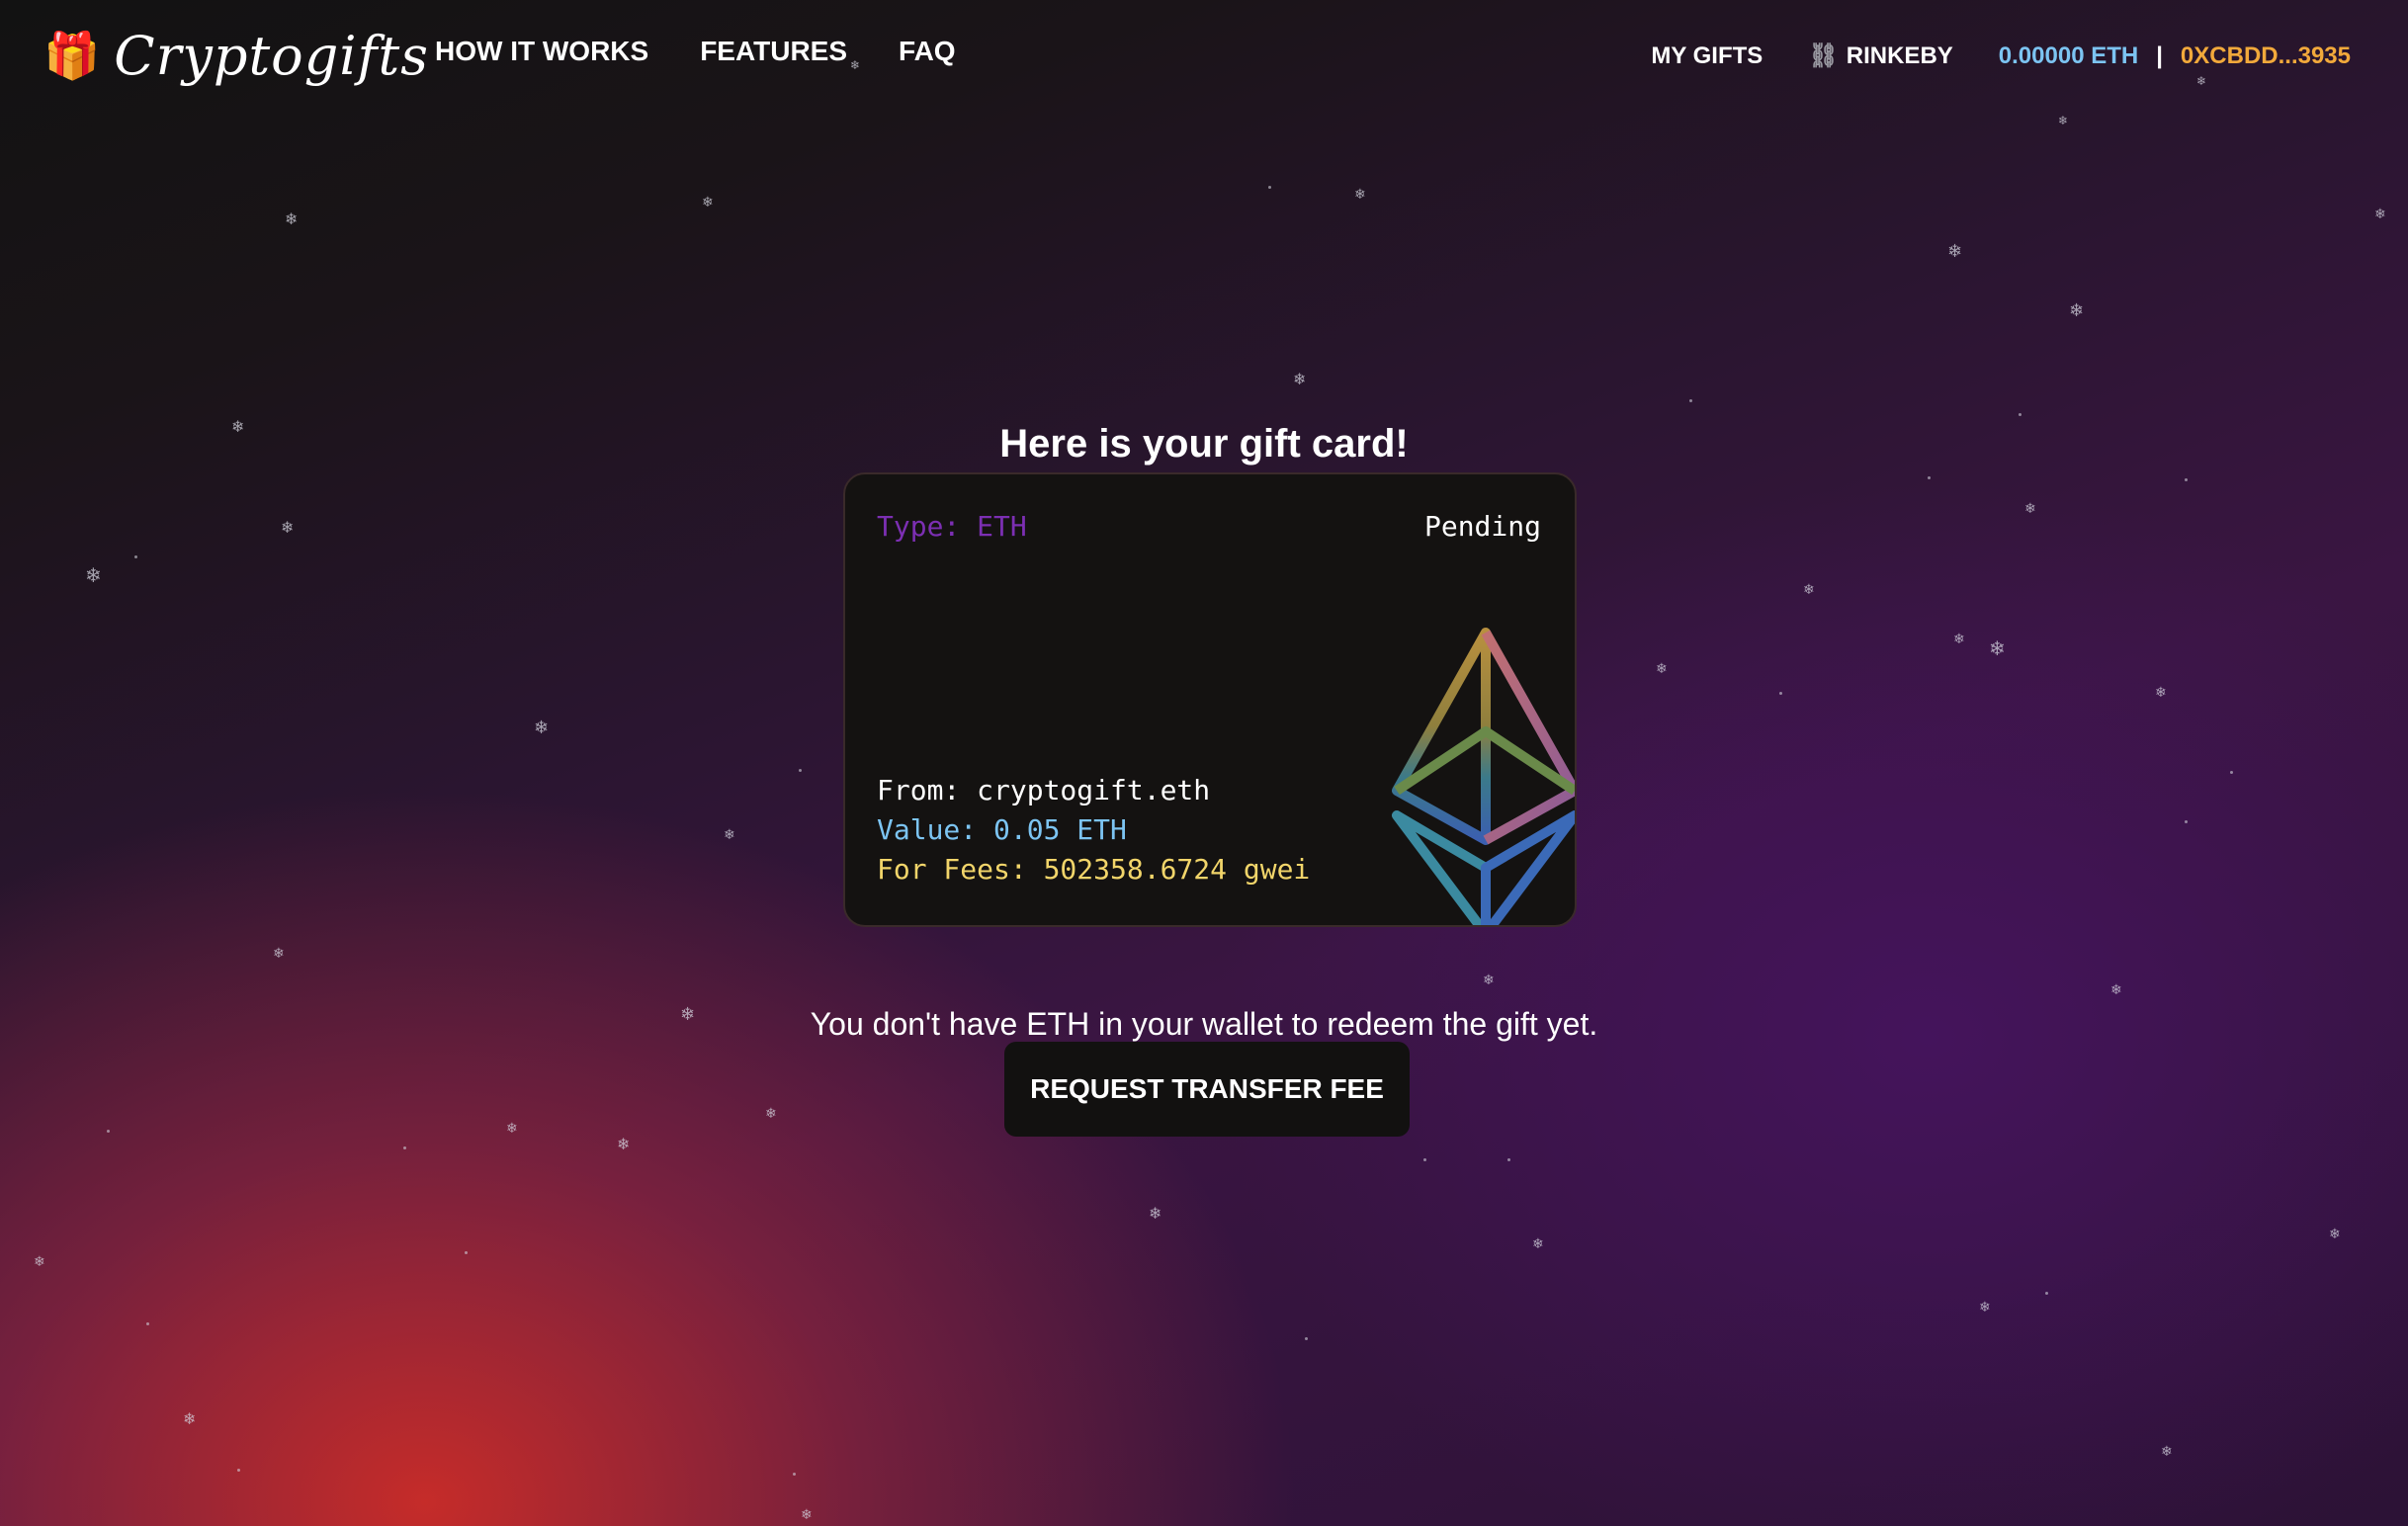 This screenshot has width=2408, height=1526. Describe the element at coordinates (1483, 776) in the screenshot. I see `ethereum-icon` at that location.